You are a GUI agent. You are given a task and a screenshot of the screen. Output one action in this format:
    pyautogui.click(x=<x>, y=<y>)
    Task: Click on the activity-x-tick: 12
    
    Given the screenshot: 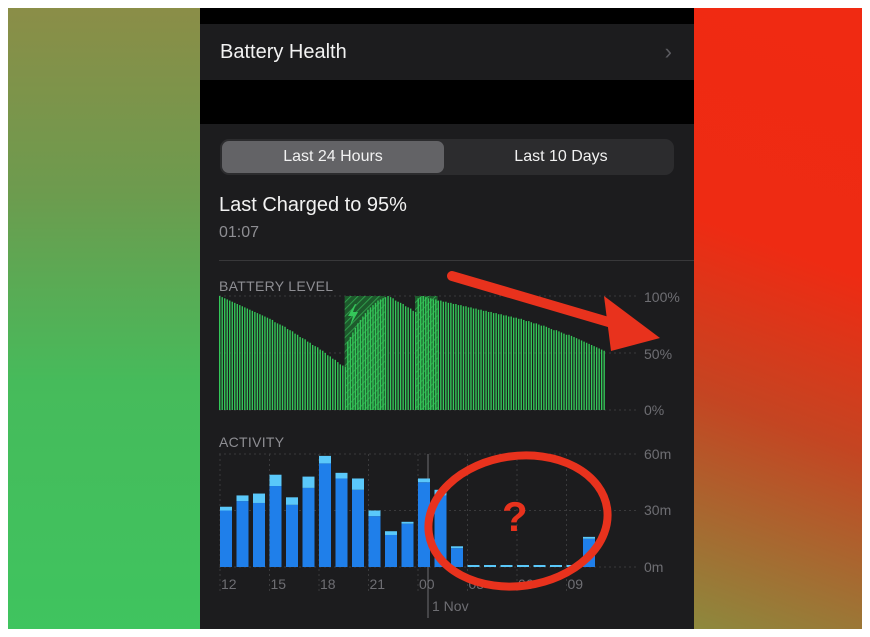 What is the action you would take?
    pyautogui.click(x=229, y=584)
    